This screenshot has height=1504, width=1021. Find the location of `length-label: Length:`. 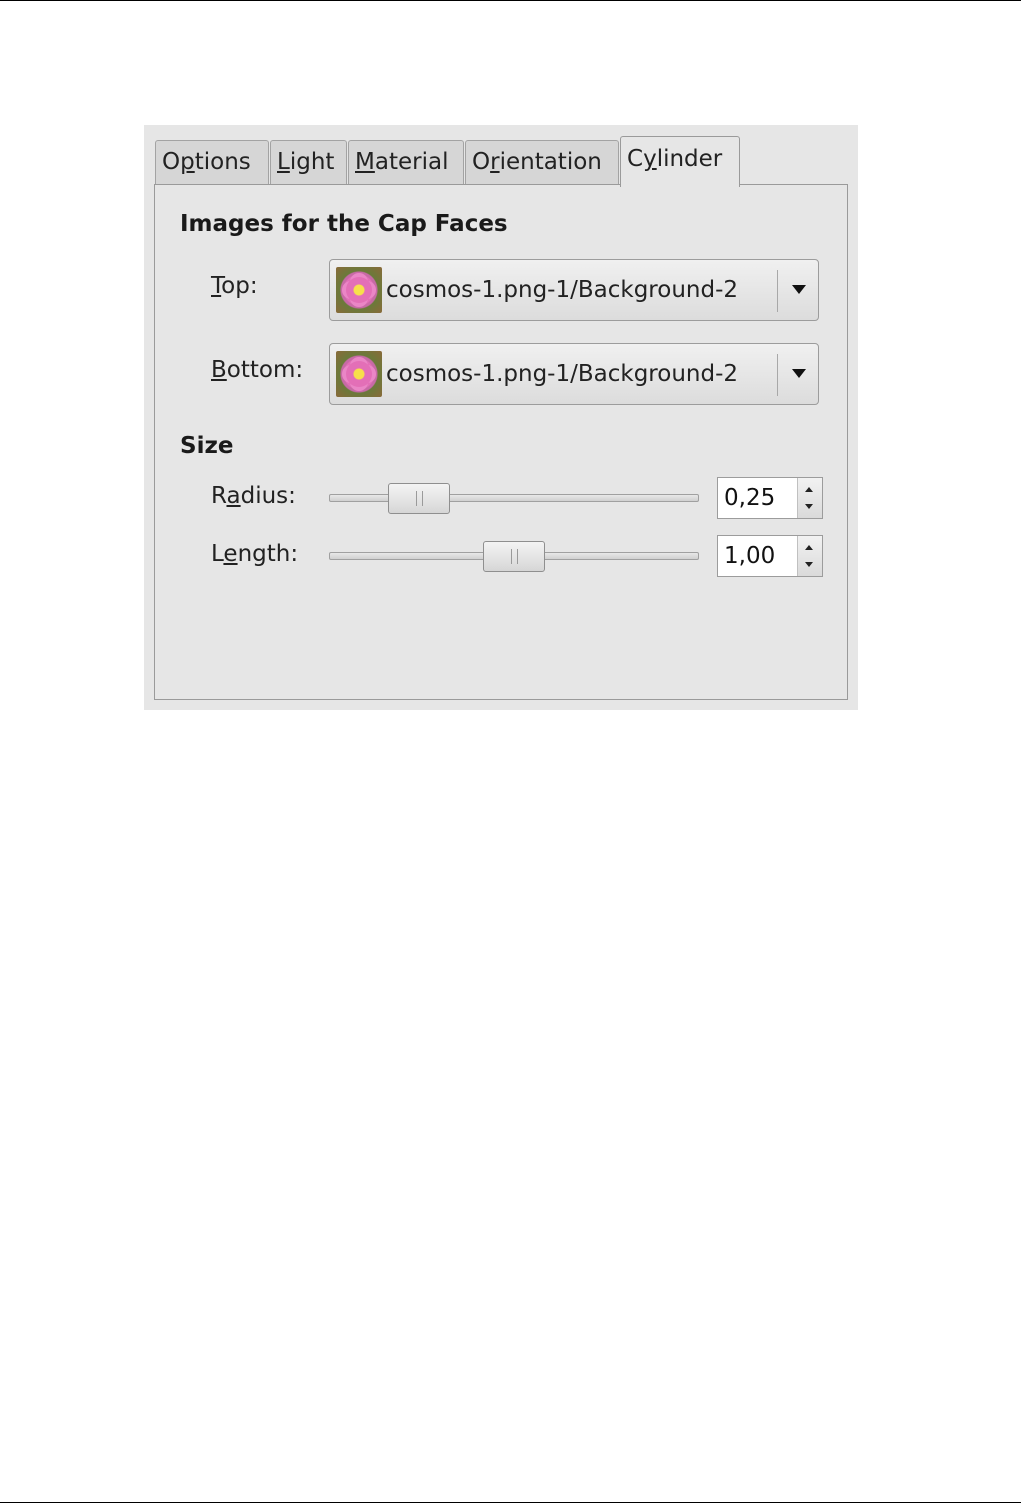

length-label: Length: is located at coordinates (255, 554).